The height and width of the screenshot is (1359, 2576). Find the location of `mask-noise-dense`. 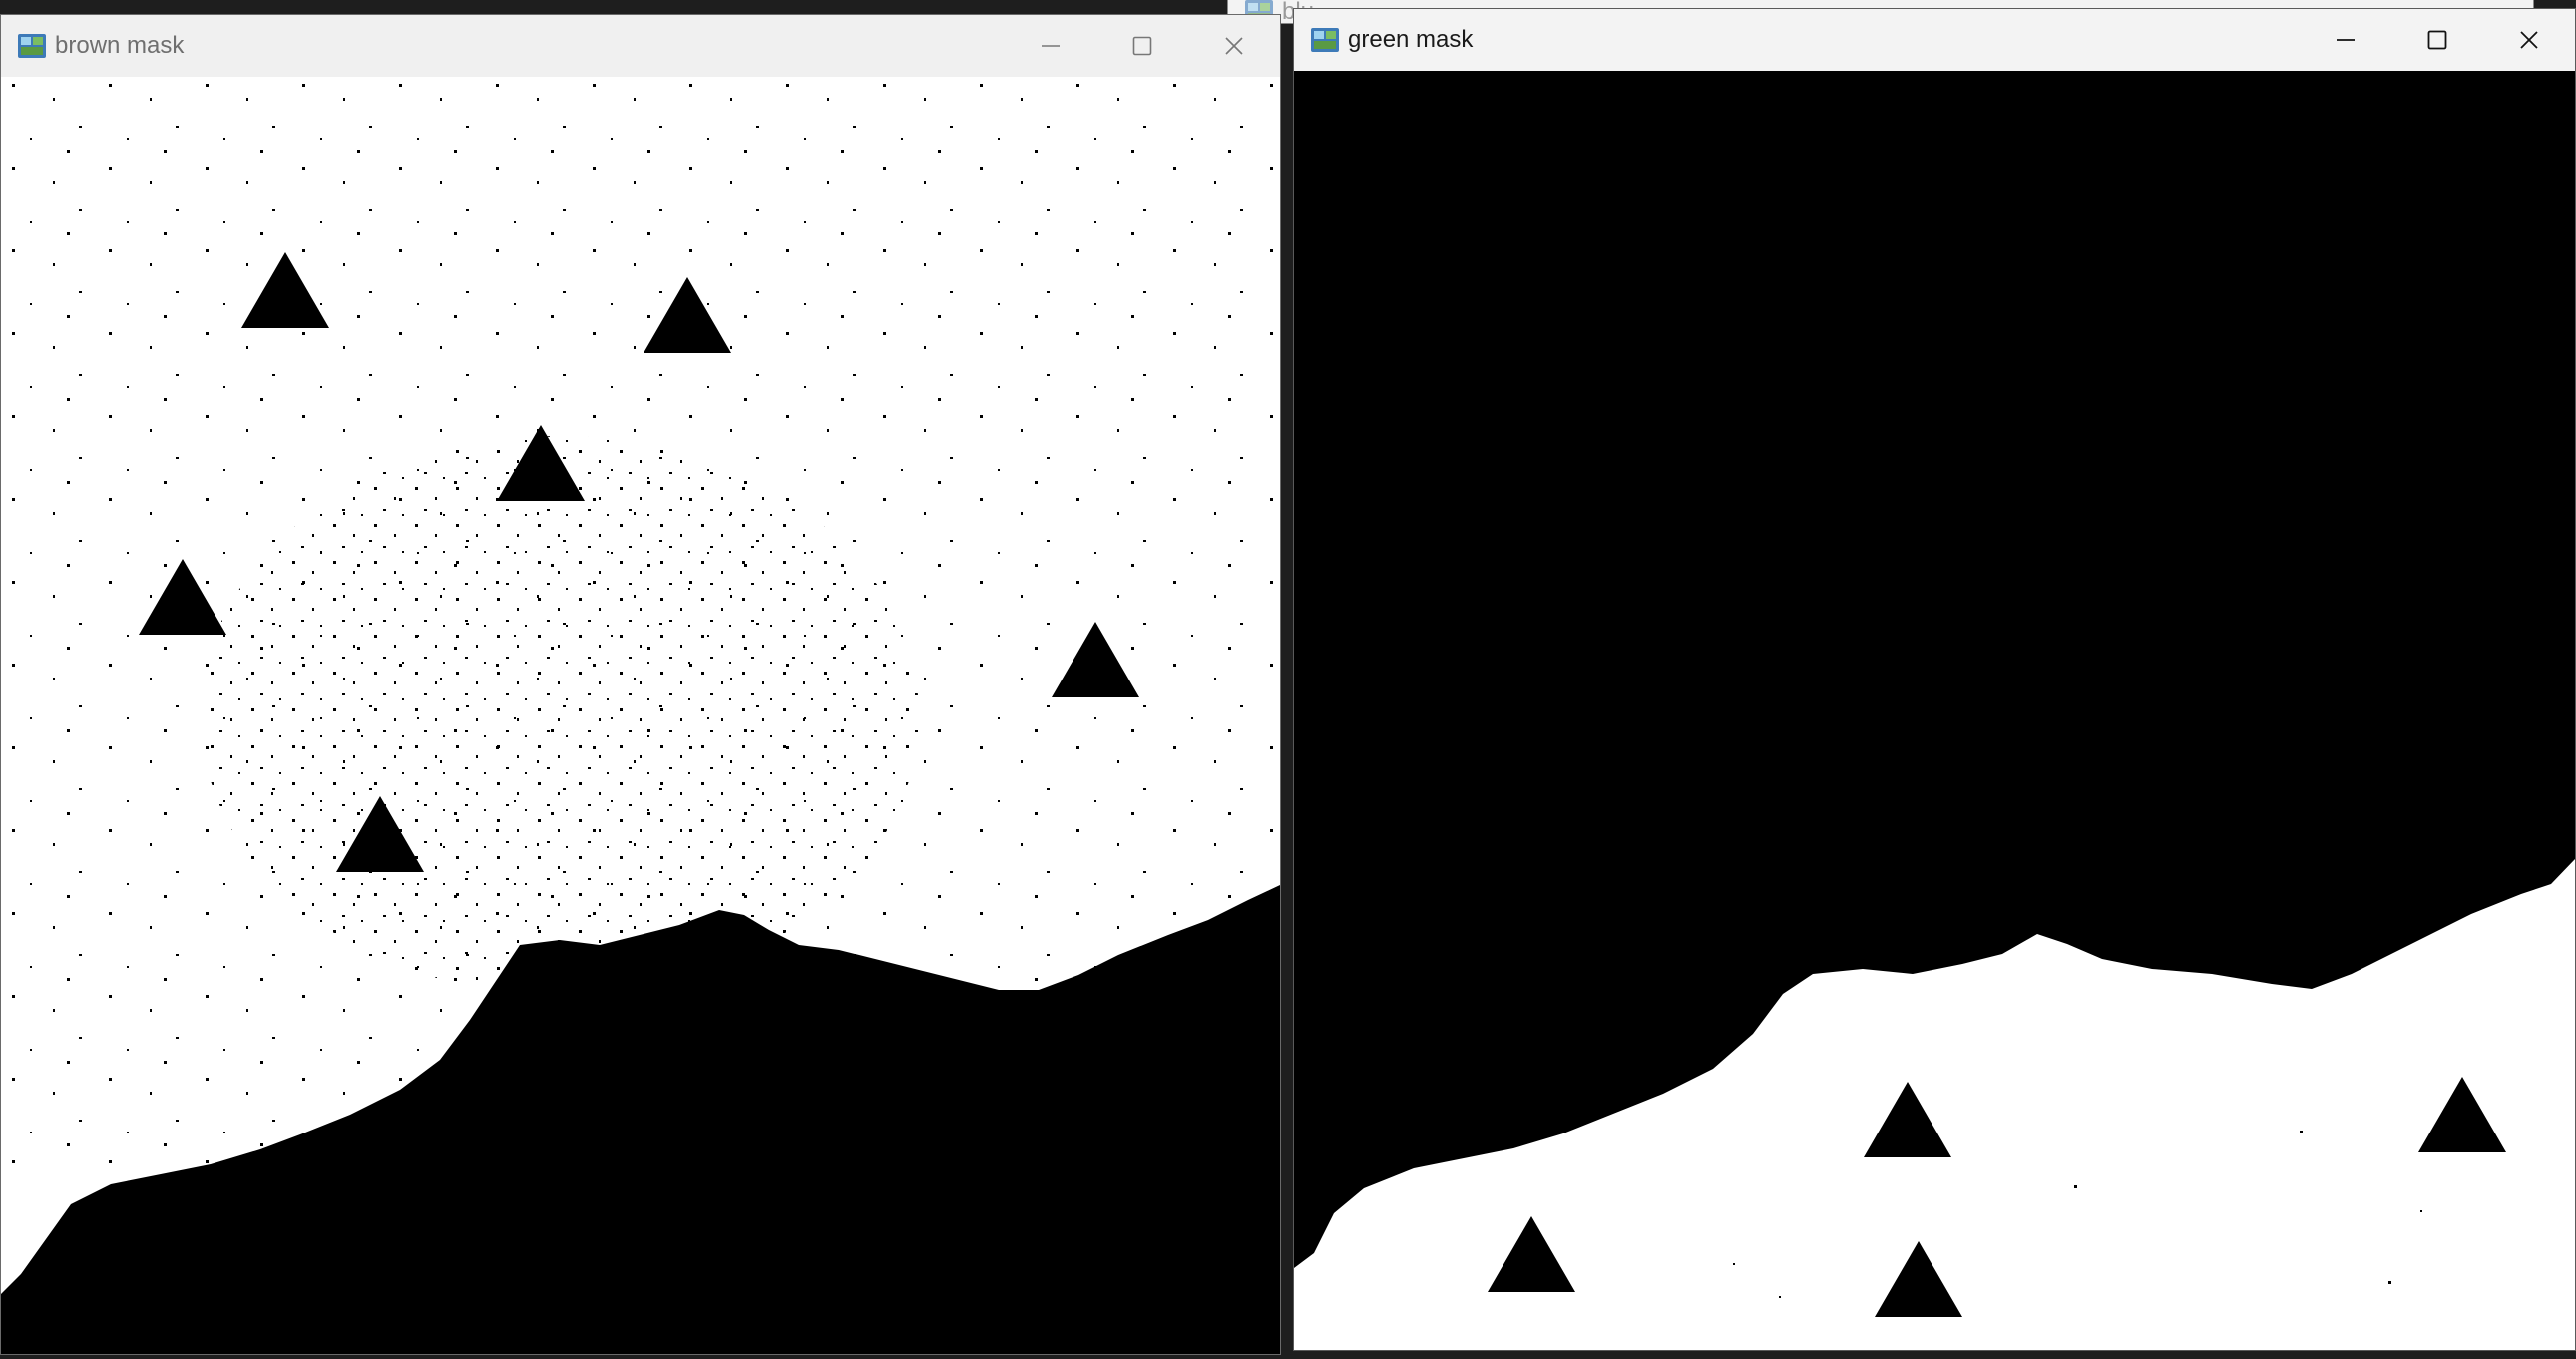

mask-noise-dense is located at coordinates (560, 715).